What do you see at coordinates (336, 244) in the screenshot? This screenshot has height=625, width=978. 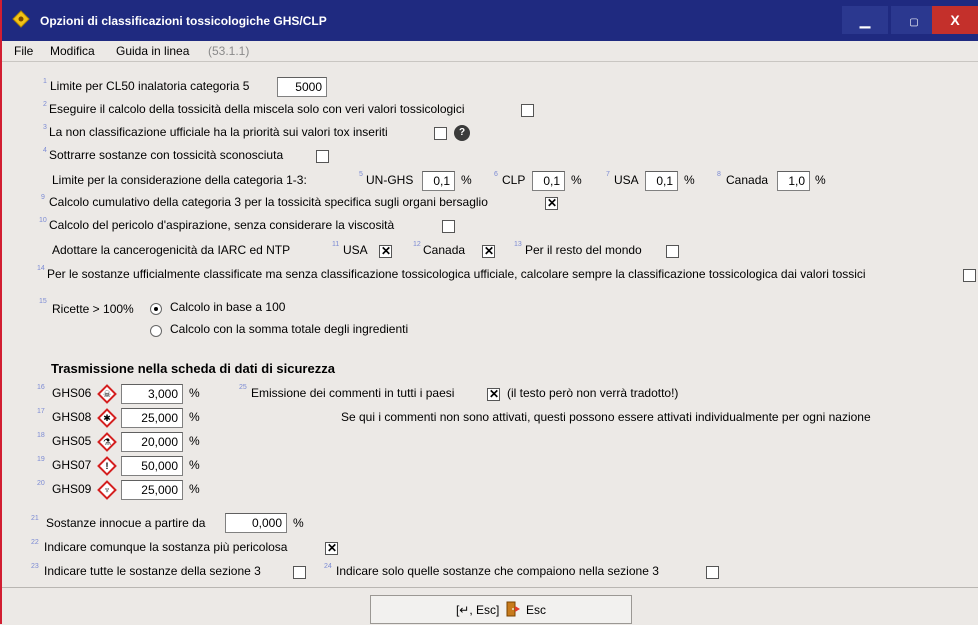 I see `option-number: 11` at bounding box center [336, 244].